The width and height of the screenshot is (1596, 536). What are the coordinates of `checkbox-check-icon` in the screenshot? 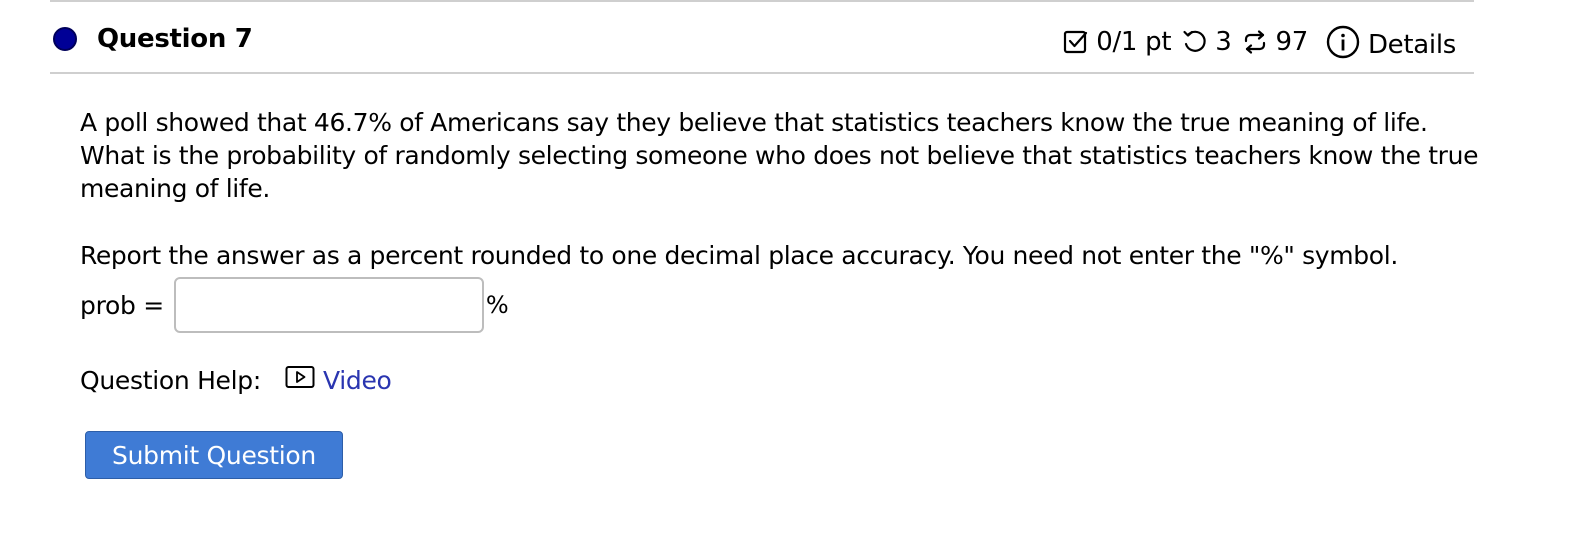 It's located at (1076, 42).